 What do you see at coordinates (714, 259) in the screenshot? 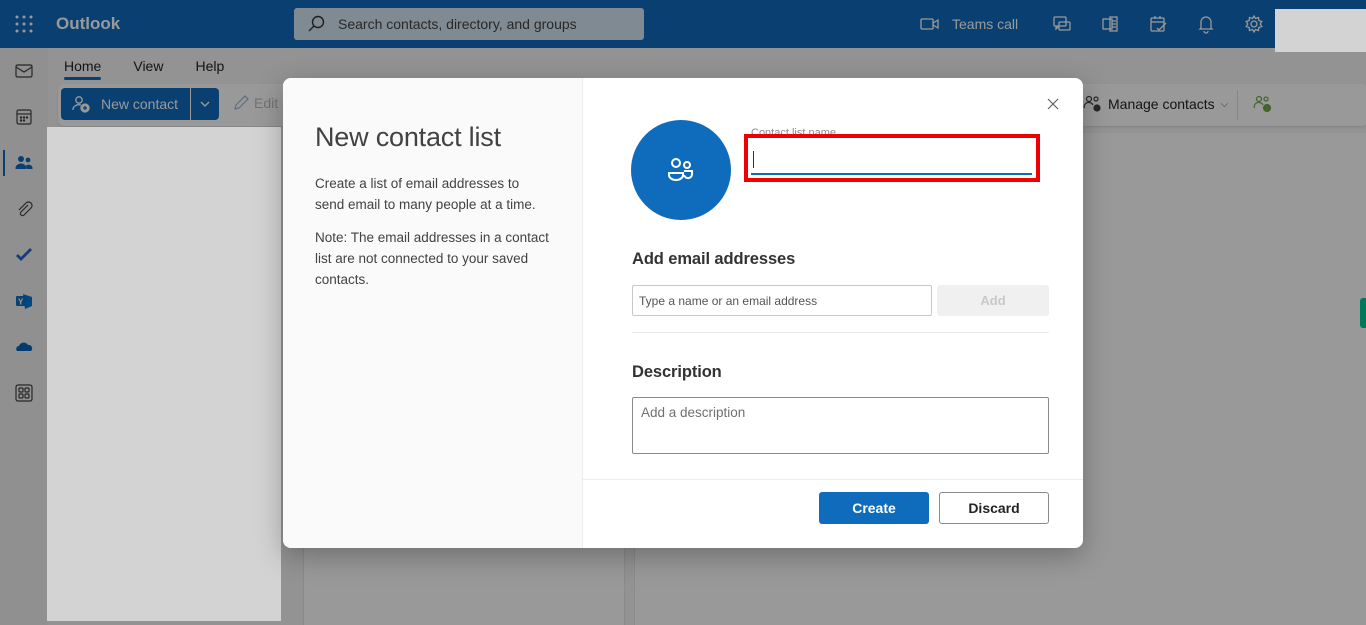
I see `add-email-heading: Add email addresses` at bounding box center [714, 259].